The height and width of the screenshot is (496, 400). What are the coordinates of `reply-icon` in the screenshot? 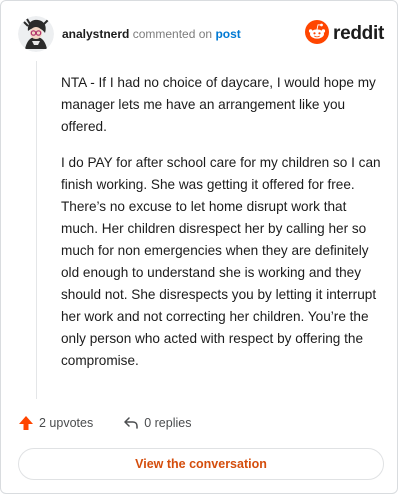 It's located at (131, 423).